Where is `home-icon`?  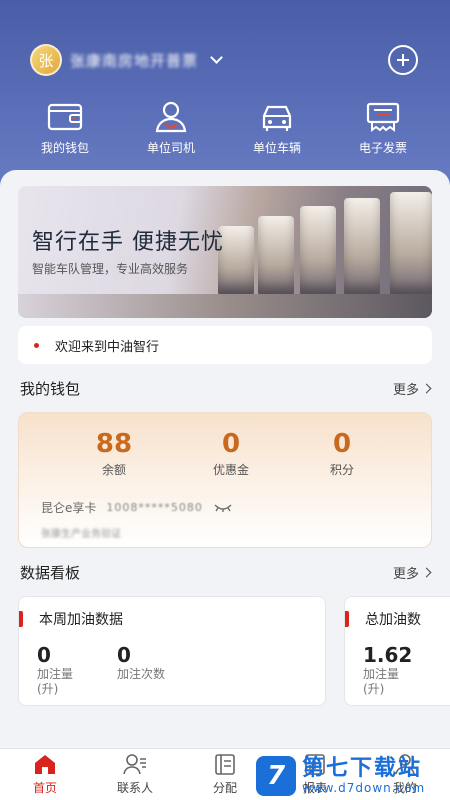 home-icon is located at coordinates (45, 764).